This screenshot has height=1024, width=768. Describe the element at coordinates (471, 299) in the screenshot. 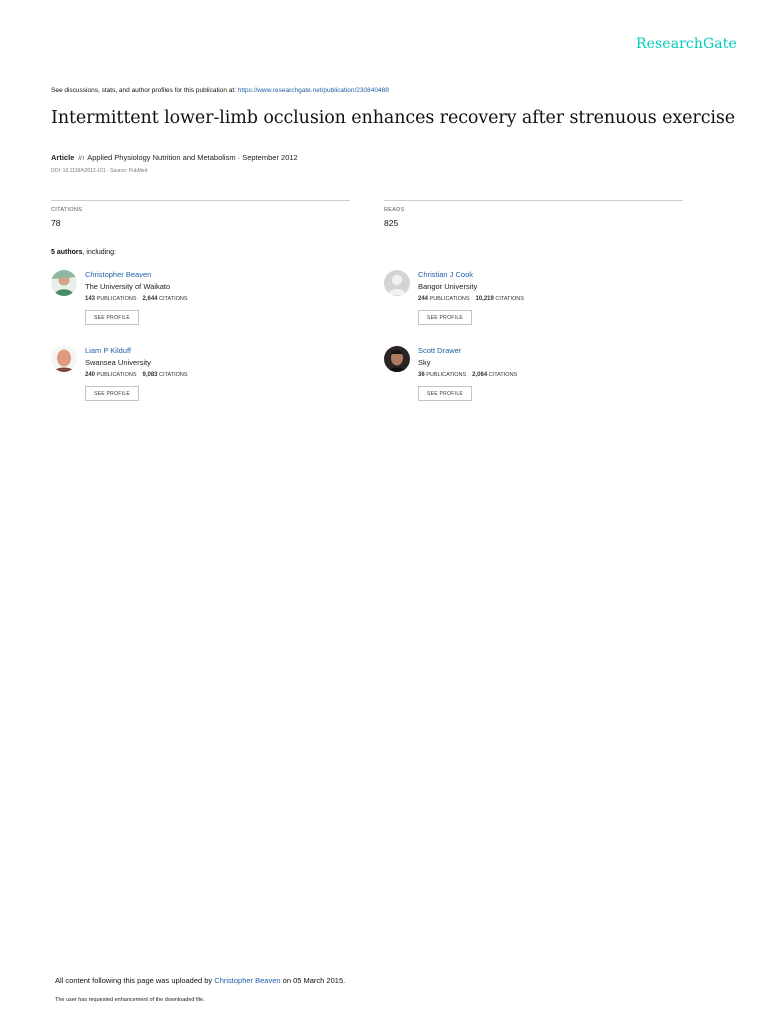

I see `author-stats: 244 PUBLICATIONS 10,219 CITATIONS` at that location.